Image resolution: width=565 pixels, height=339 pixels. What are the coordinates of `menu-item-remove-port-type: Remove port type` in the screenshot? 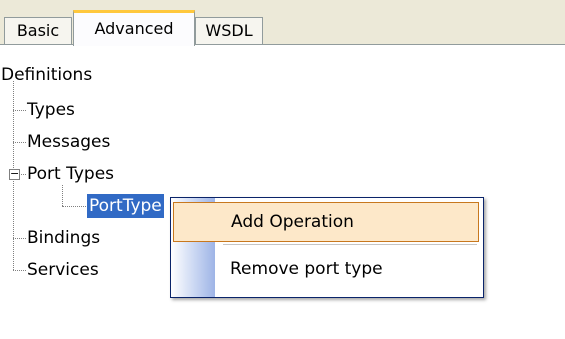 It's located at (326, 270).